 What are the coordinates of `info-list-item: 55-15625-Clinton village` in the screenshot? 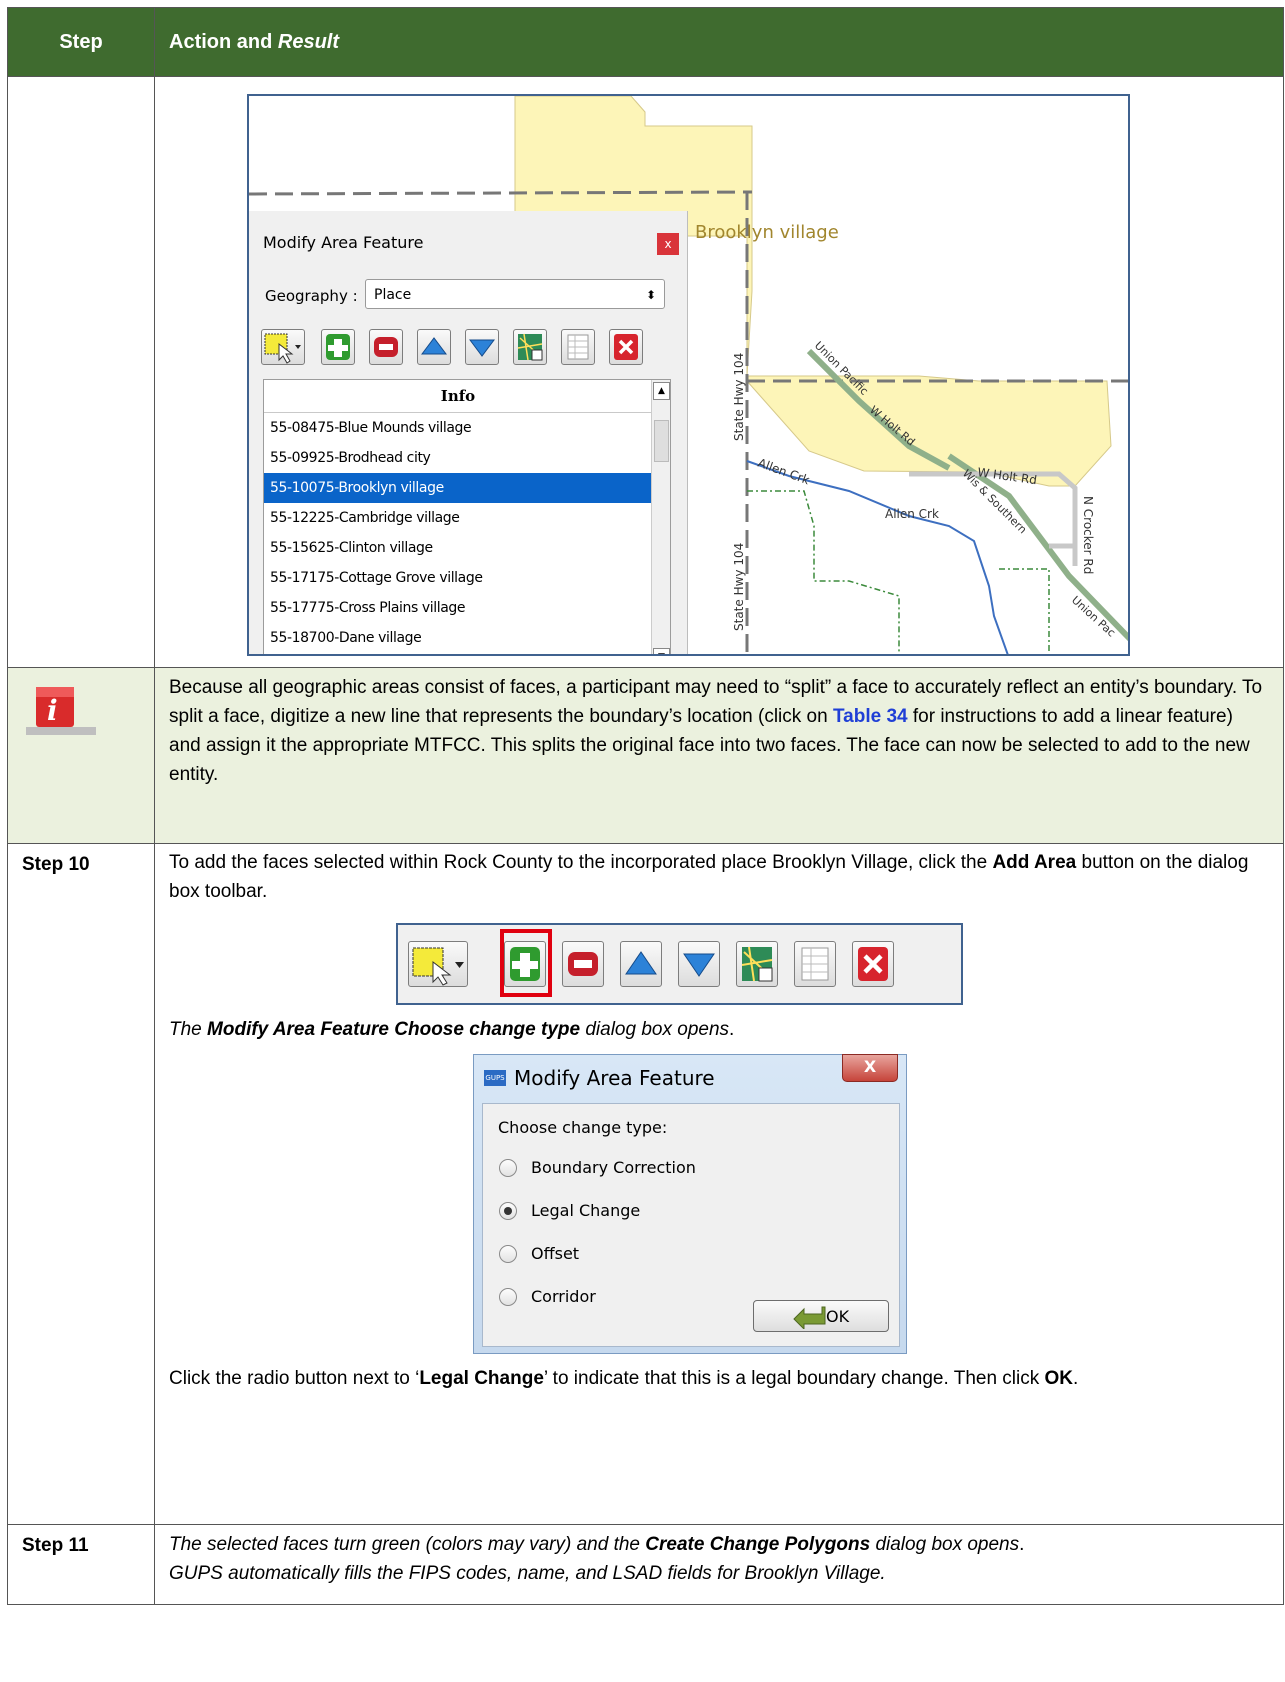 It's located at (458, 548).